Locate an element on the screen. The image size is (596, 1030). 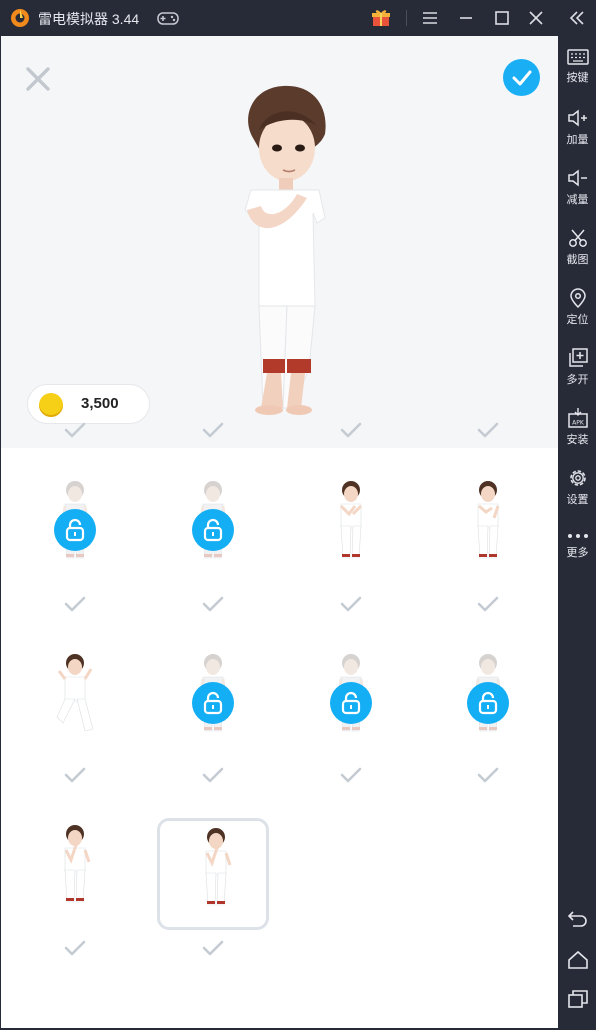
menu-icon is located at coordinates (430, 18).